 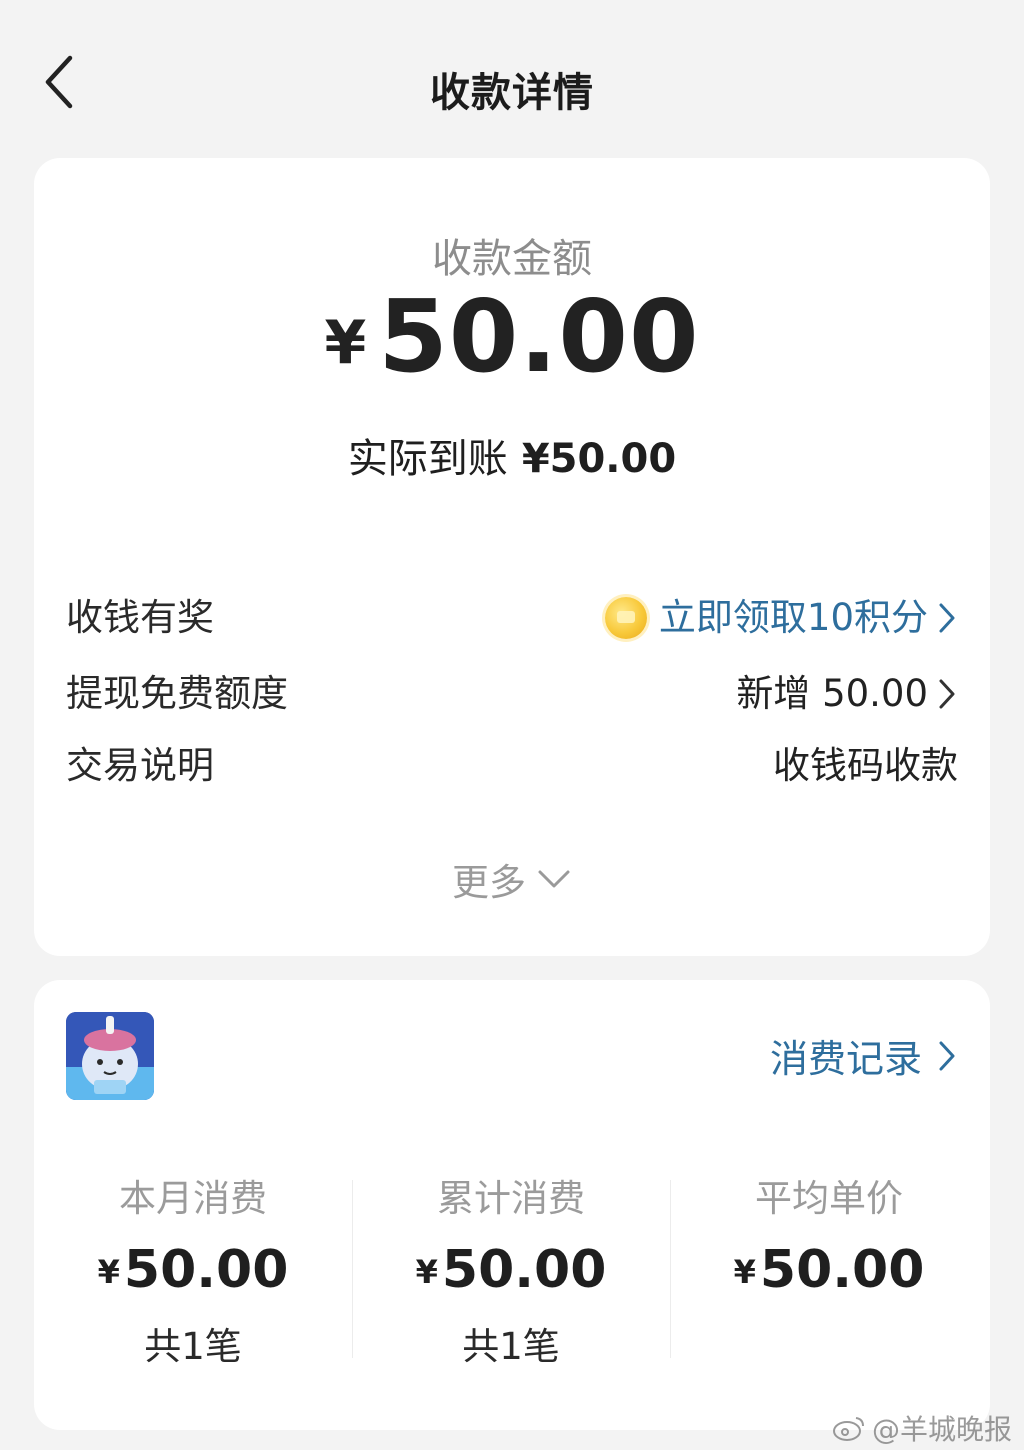 I want to click on detail-row-description: 交易说明 收钱码收款, so click(x=512, y=766).